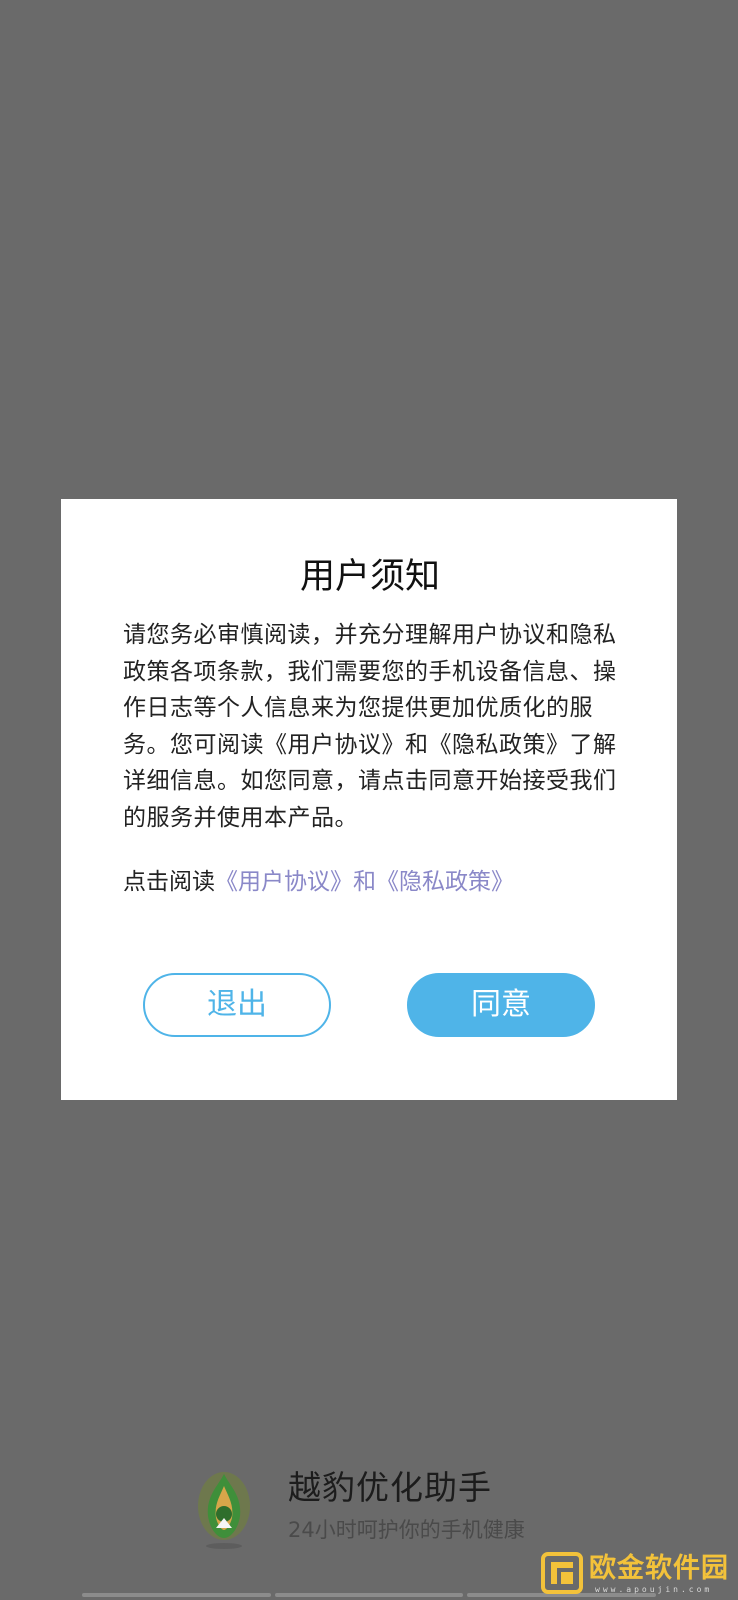 The height and width of the screenshot is (1600, 738). I want to click on read-links-line: 点击阅读《用户协议》和《隐私政策》, so click(370, 882).